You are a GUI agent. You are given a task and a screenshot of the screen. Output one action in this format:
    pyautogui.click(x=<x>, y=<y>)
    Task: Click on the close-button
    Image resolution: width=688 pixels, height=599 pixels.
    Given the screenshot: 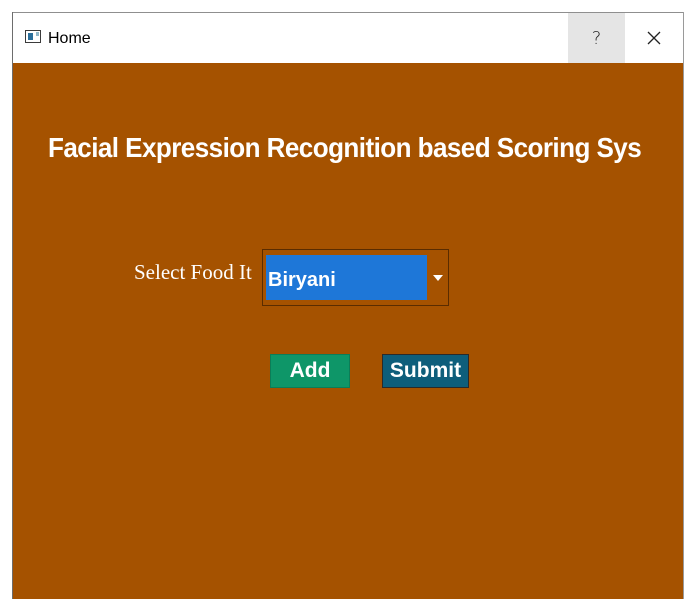 What is the action you would take?
    pyautogui.click(x=654, y=38)
    